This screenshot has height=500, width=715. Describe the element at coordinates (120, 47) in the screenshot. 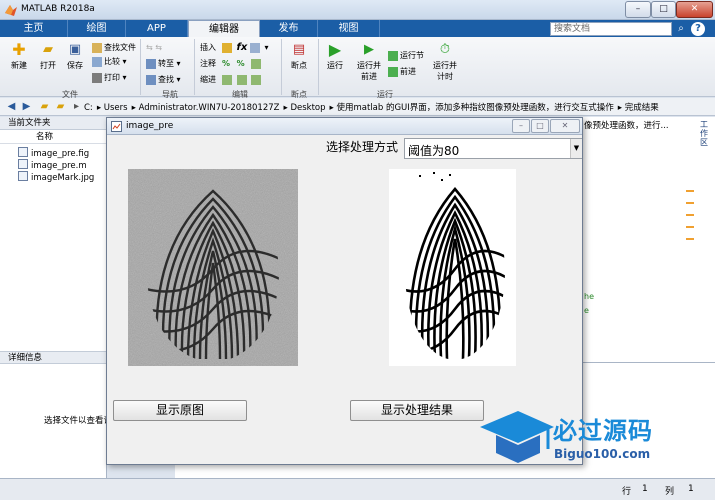

I see `find-files-label: 查找文件` at that location.